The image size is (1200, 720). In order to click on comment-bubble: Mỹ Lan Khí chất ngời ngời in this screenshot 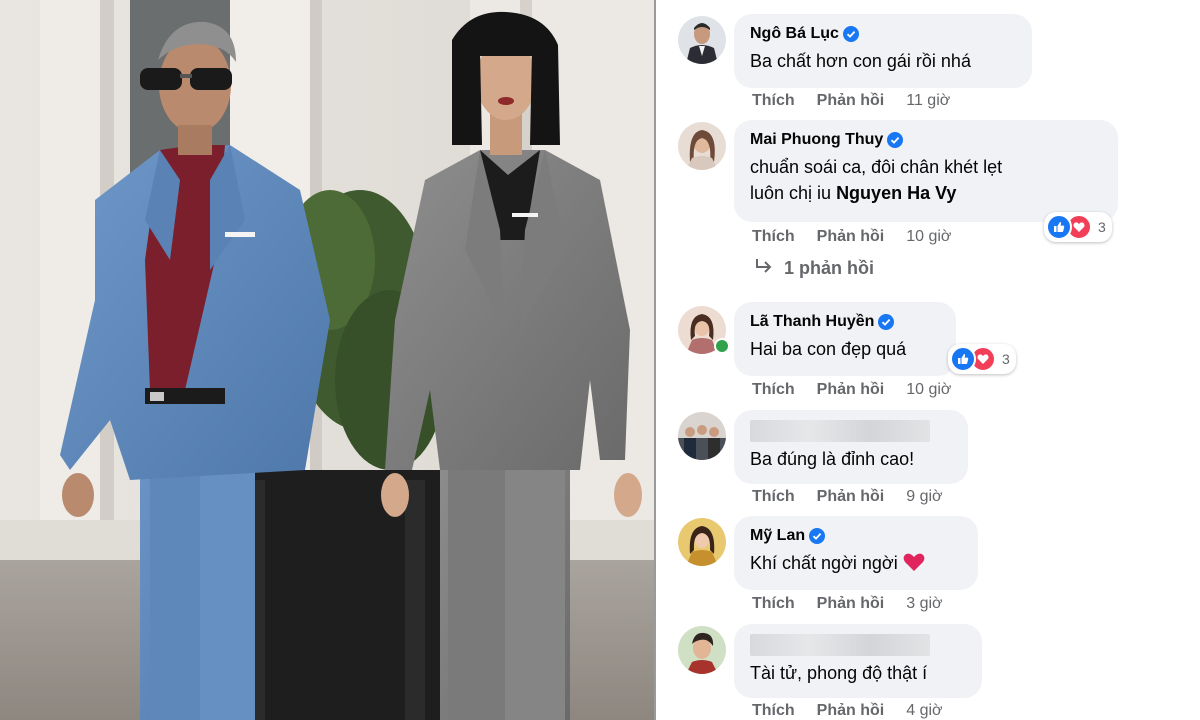, I will do `click(856, 553)`.